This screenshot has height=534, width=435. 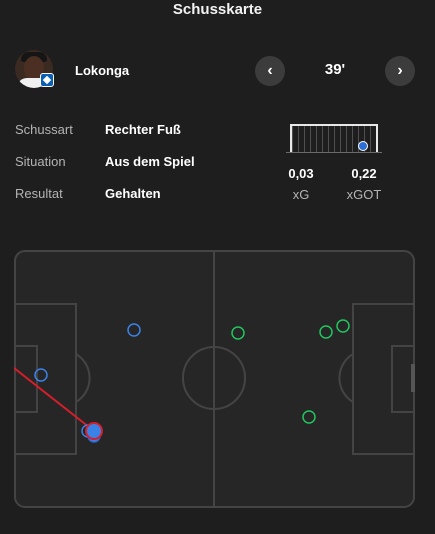 What do you see at coordinates (413, 378) in the screenshot?
I see `right-goal-mouth` at bounding box center [413, 378].